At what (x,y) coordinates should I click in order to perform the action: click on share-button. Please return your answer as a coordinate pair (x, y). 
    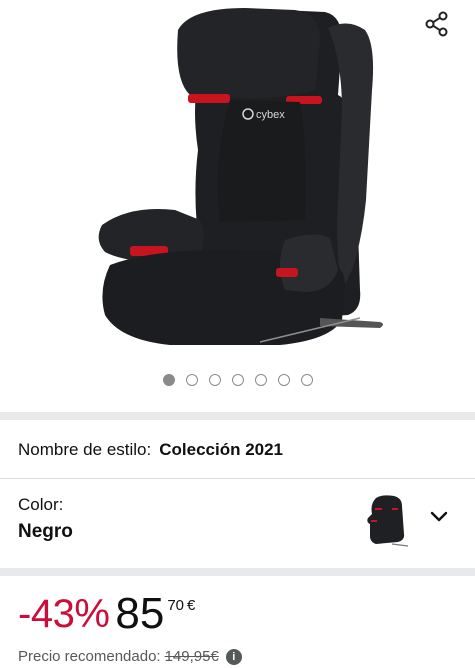
    Looking at the image, I should click on (437, 24).